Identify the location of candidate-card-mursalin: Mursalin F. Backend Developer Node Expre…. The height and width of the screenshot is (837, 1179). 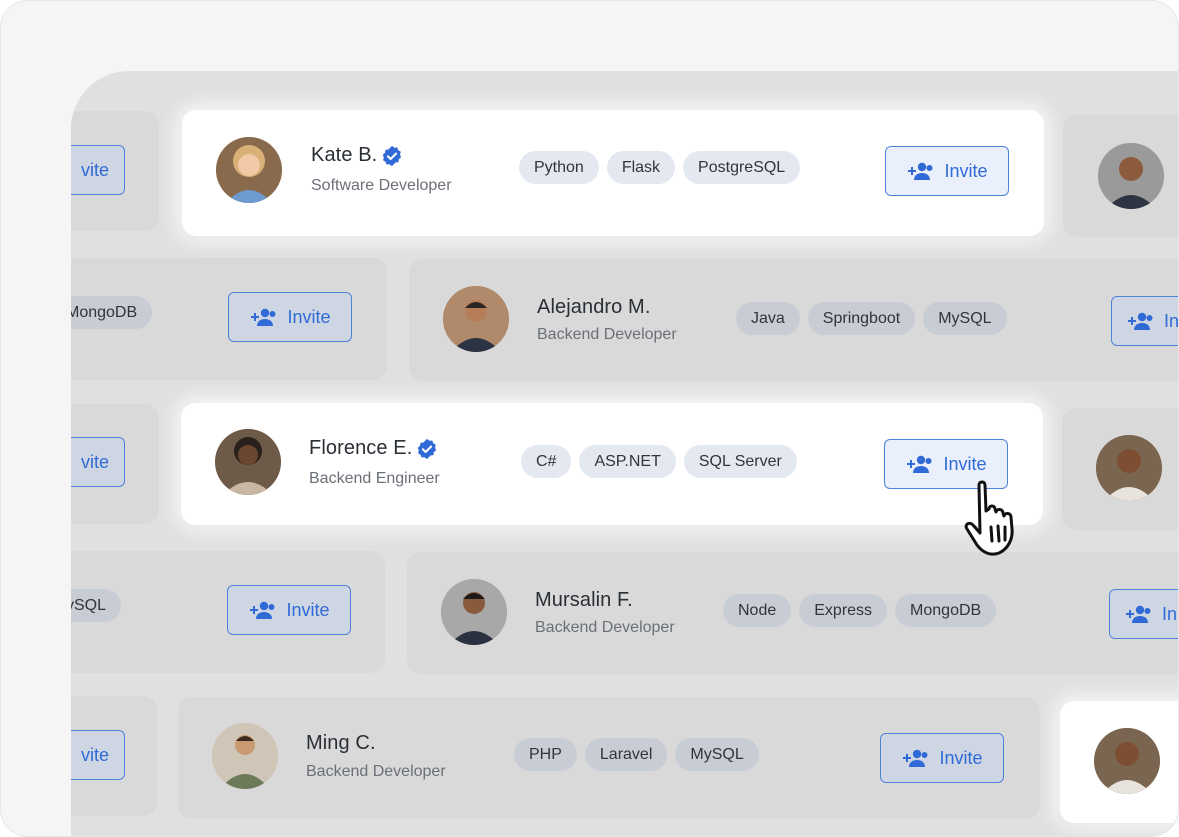
(792, 613).